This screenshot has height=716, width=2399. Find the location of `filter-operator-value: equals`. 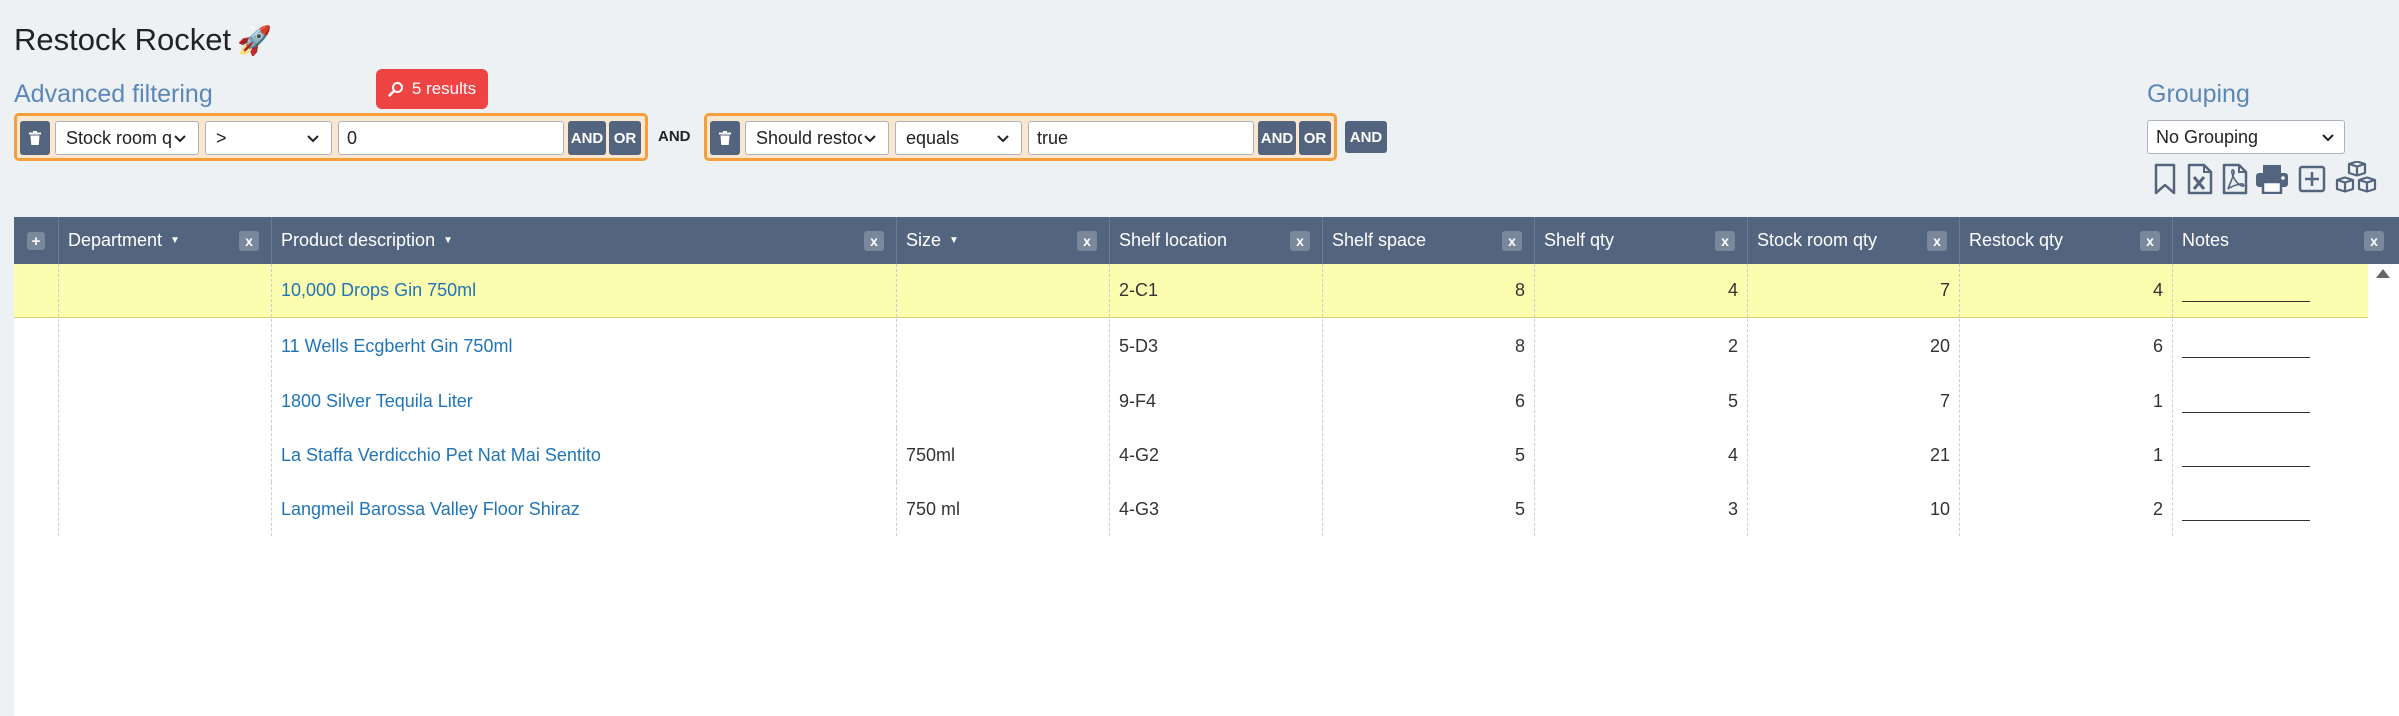

filter-operator-value: equals is located at coordinates (933, 137).